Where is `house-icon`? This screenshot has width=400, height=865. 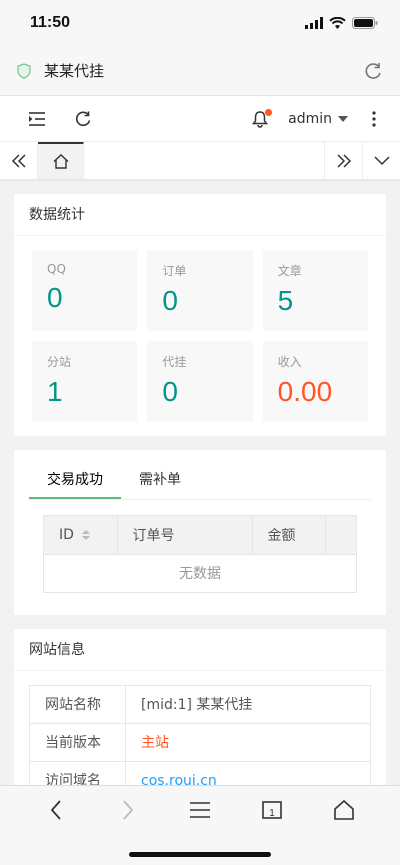 house-icon is located at coordinates (344, 810).